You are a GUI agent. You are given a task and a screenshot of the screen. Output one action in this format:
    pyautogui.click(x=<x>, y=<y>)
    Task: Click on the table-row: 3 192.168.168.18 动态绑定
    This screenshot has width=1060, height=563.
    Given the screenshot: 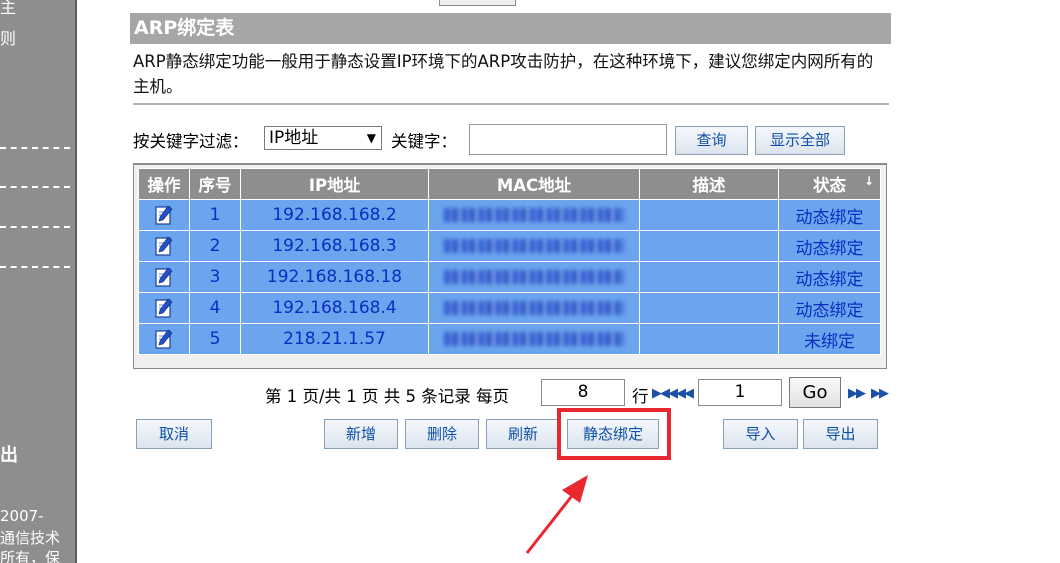 What is the action you would take?
    pyautogui.click(x=509, y=277)
    